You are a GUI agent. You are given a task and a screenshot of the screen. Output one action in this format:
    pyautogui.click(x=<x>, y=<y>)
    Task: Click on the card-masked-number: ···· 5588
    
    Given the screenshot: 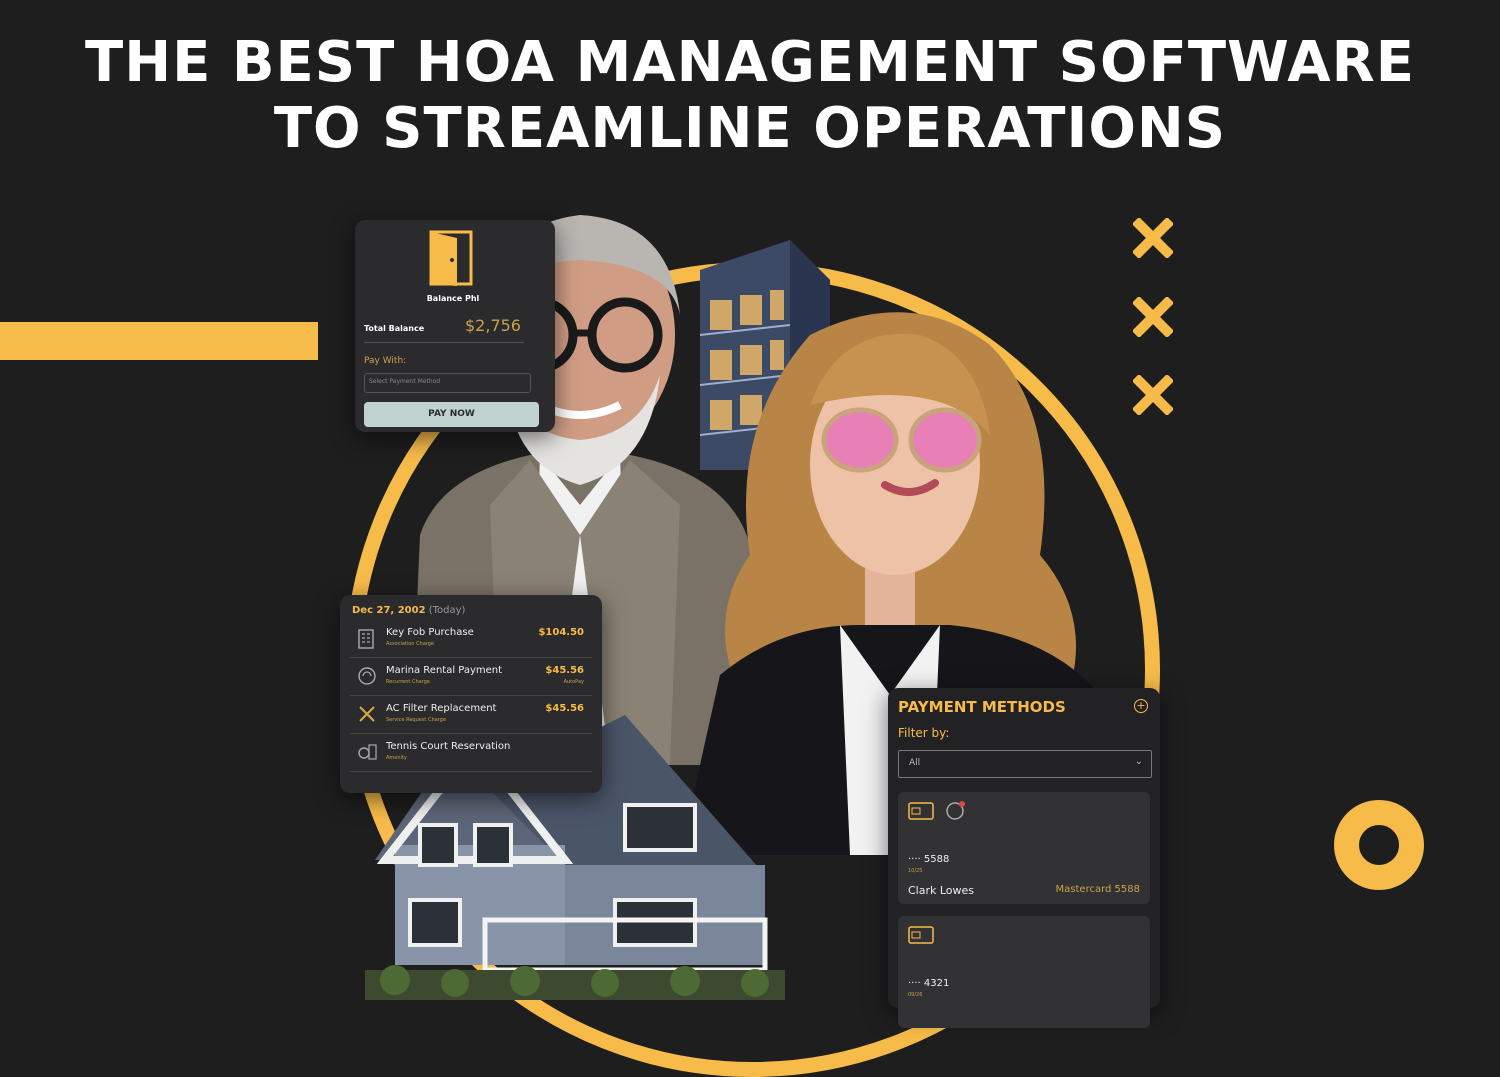 What is the action you would take?
    pyautogui.click(x=929, y=859)
    